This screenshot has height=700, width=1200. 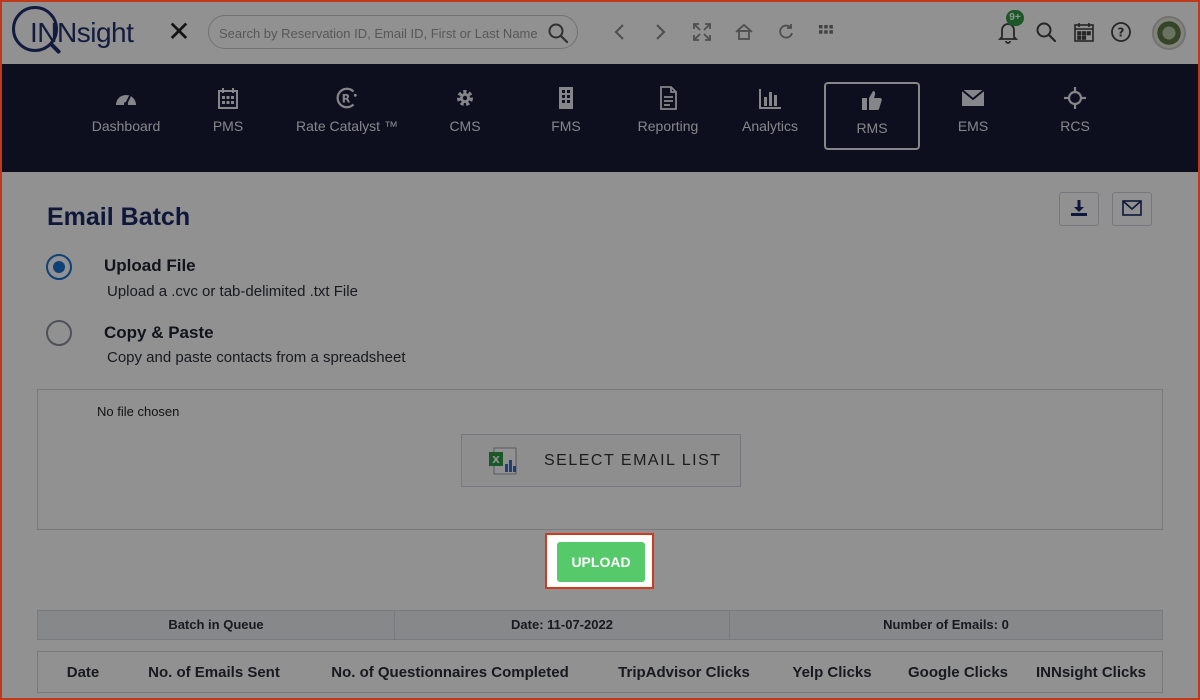 I want to click on upload-button: UPLOAD, so click(x=601, y=562).